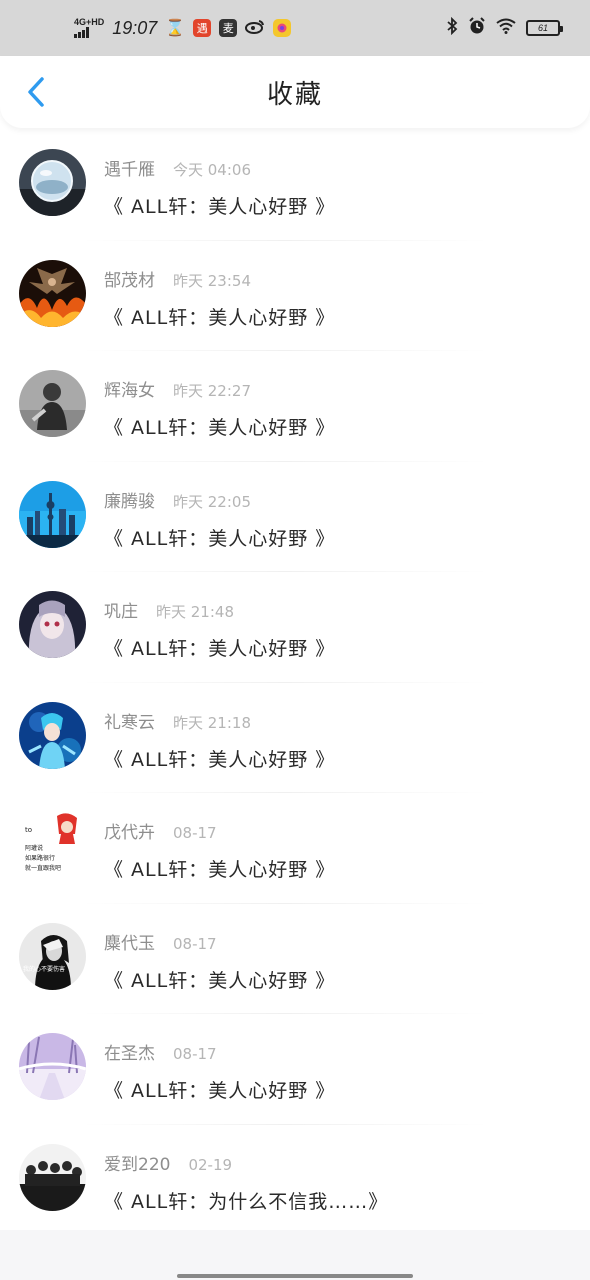 The width and height of the screenshot is (590, 1280). I want to click on app-yellow-icon, so click(282, 28).